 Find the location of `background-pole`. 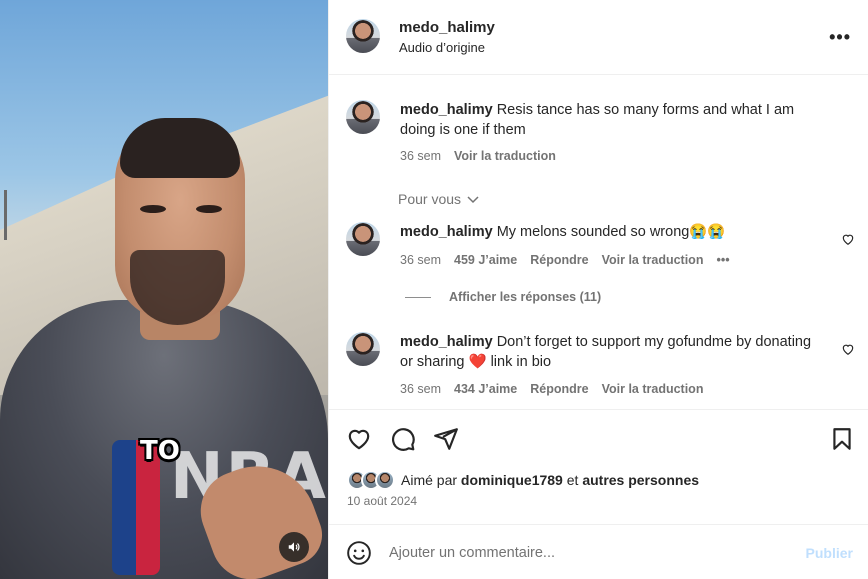

background-pole is located at coordinates (5, 215).